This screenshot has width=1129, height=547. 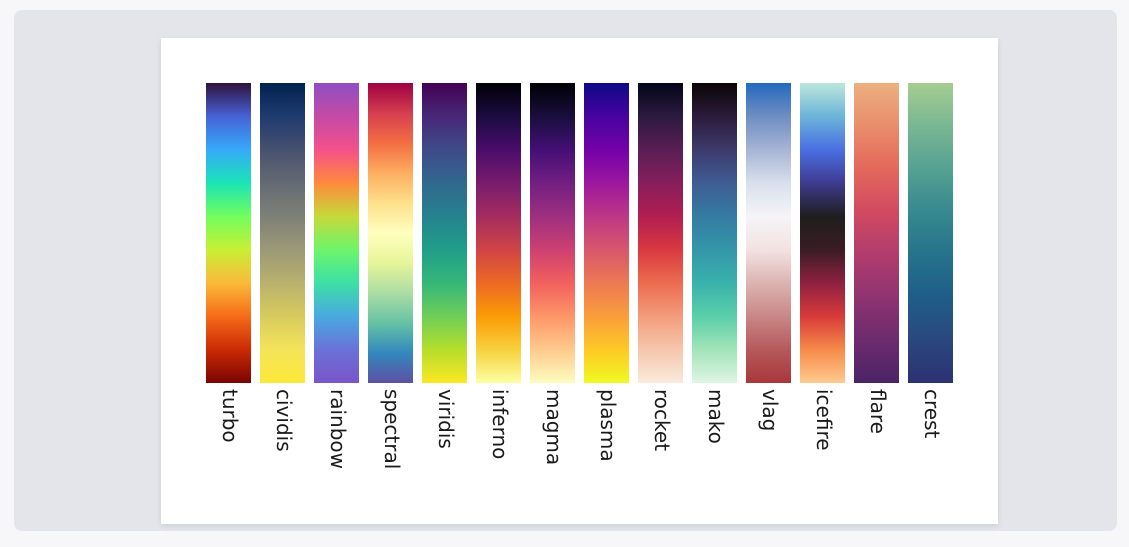 I want to click on colormap-rocket: rocket, so click(x=660, y=267).